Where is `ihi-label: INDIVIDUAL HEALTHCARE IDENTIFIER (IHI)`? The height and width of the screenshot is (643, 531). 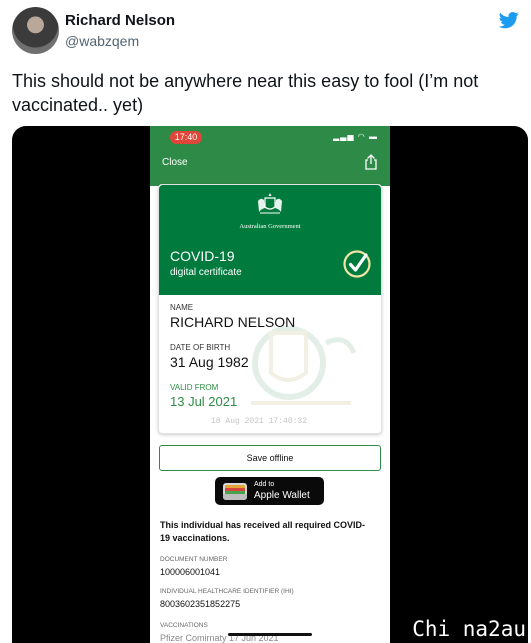 ihi-label: INDIVIDUAL HEALTHCARE IDENTIFIER (IHI) is located at coordinates (227, 591).